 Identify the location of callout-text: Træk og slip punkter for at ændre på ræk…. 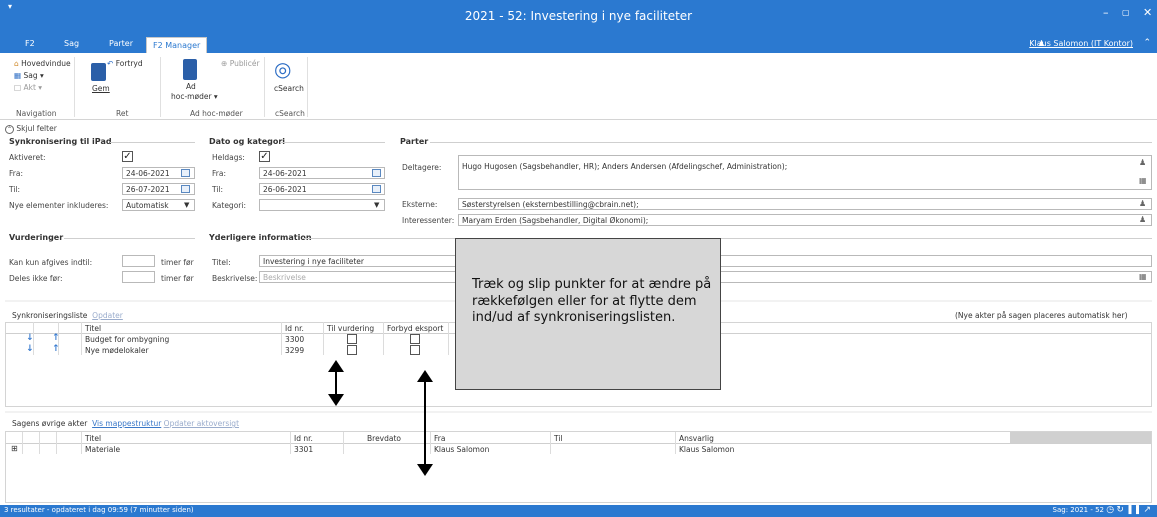
(592, 301).